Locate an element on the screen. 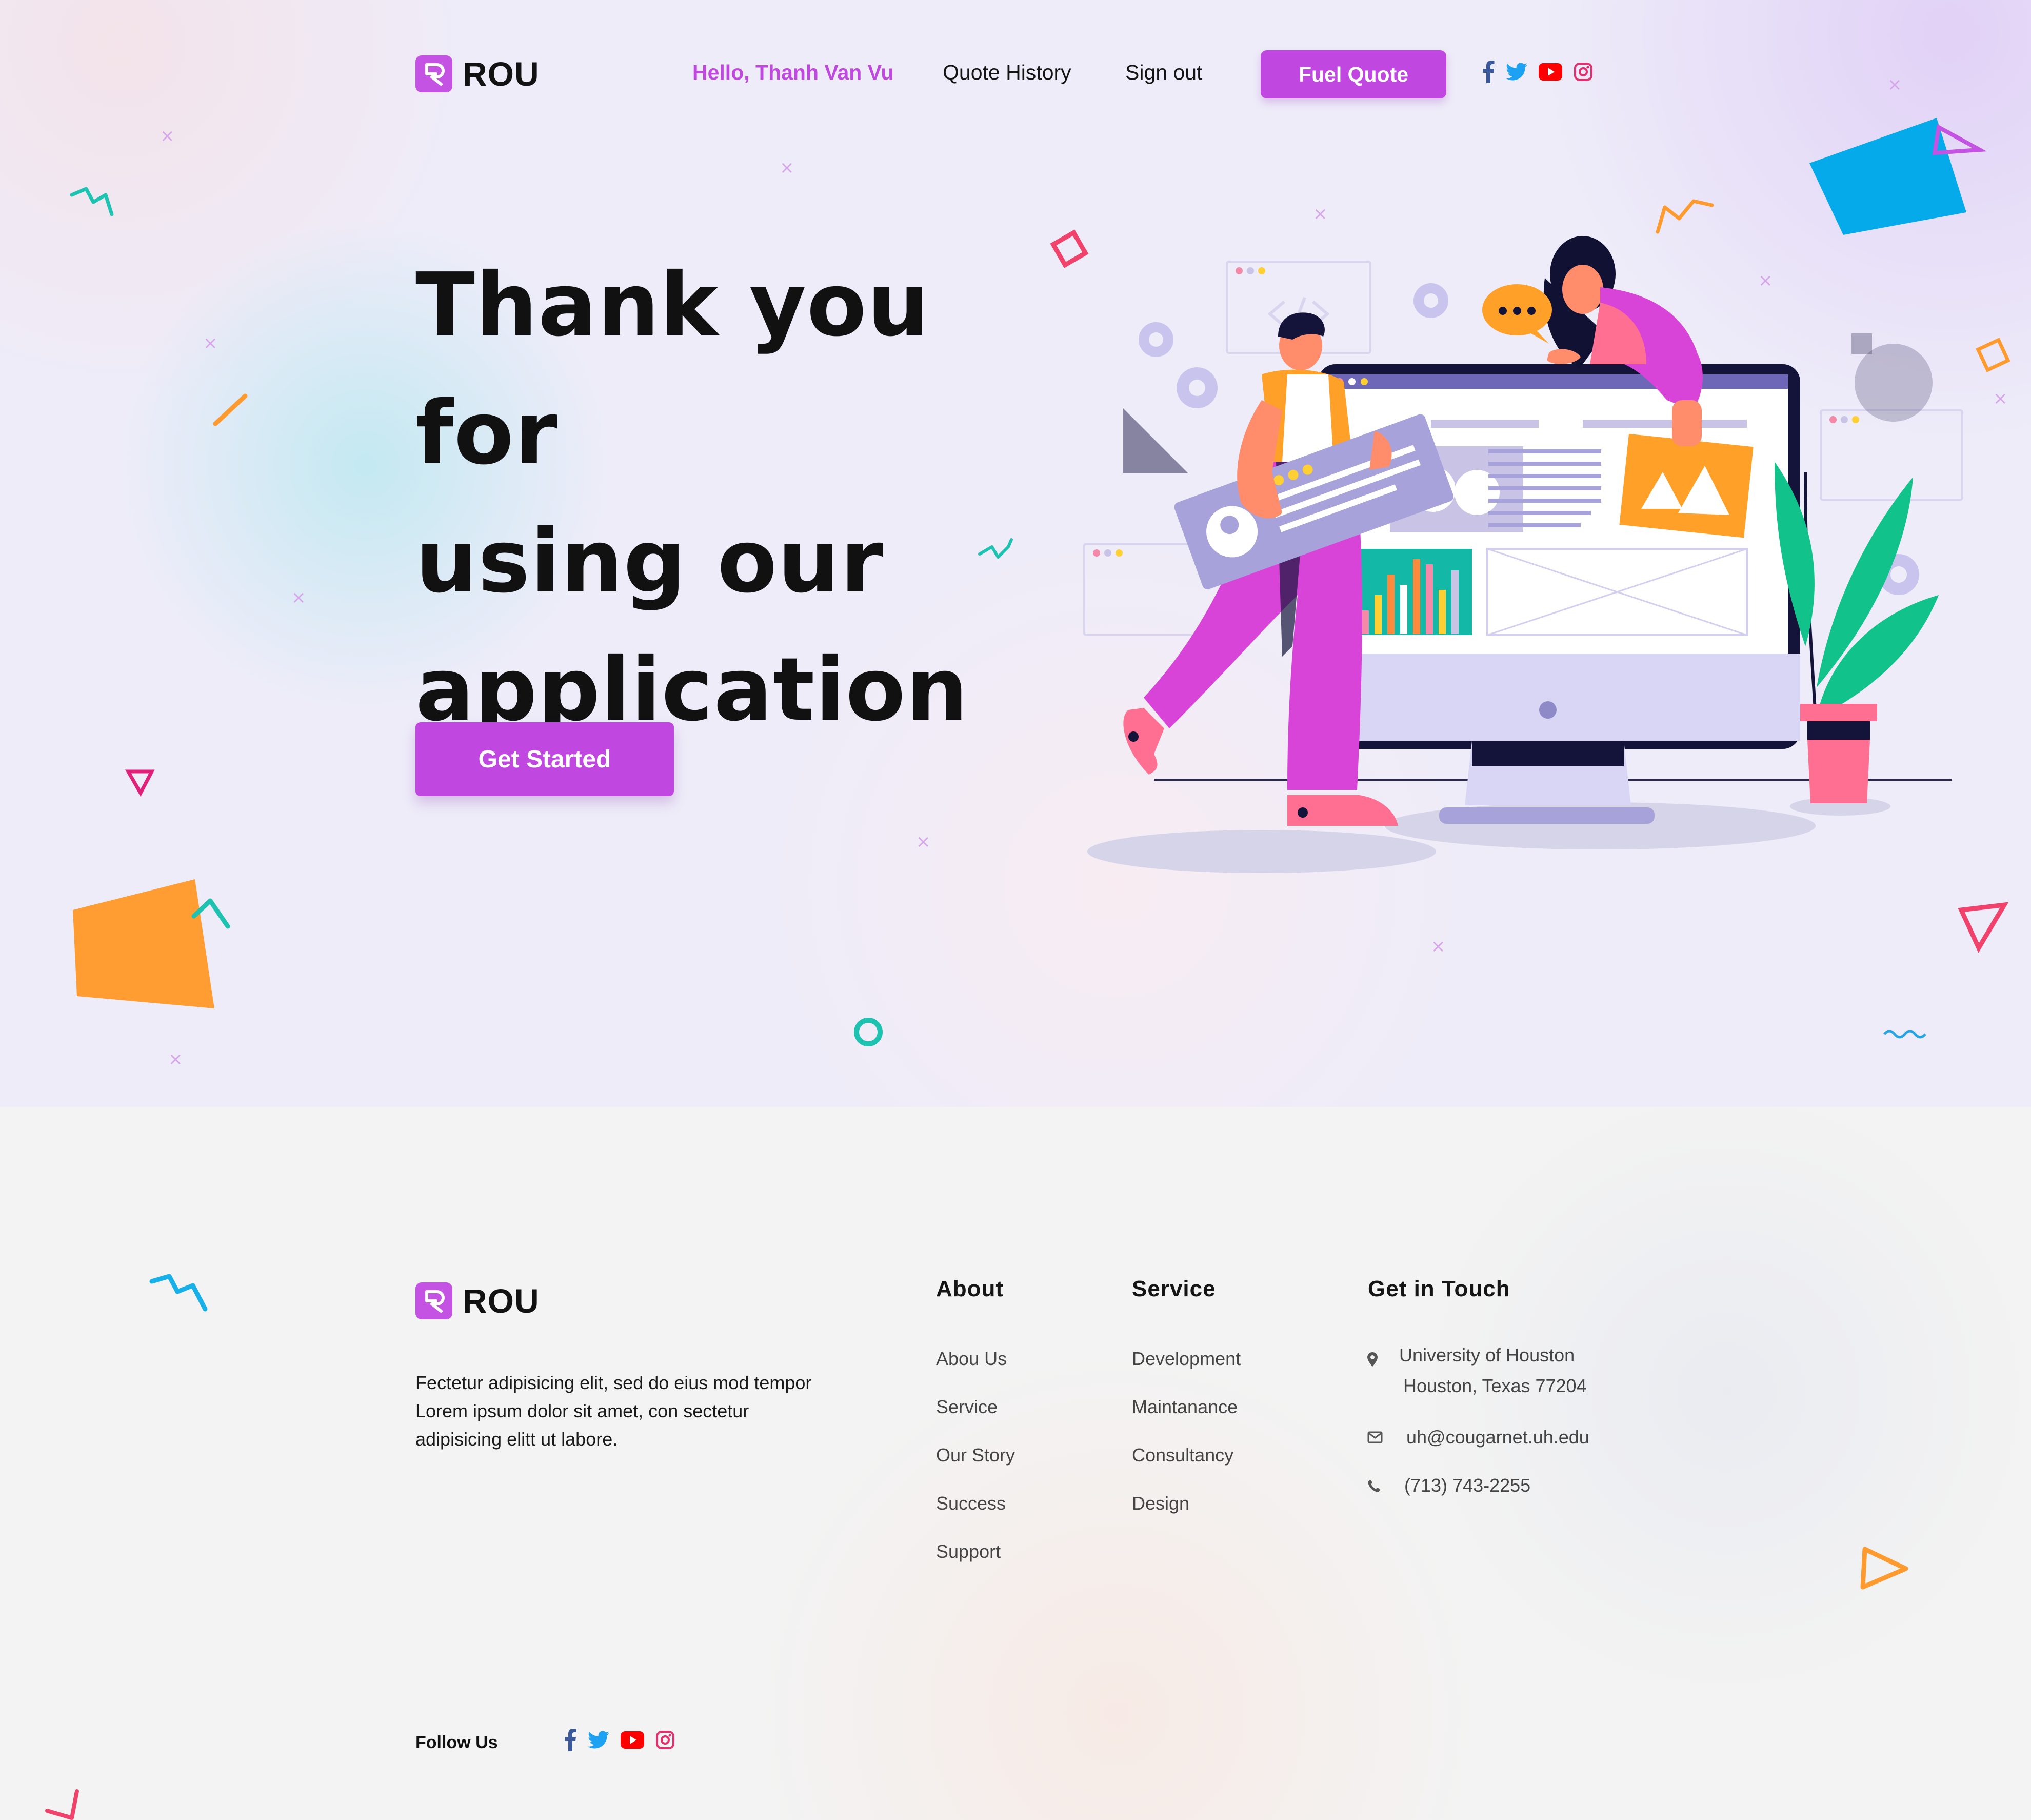 This screenshot has width=2031, height=1820. header-logo: ROU is located at coordinates (478, 73).